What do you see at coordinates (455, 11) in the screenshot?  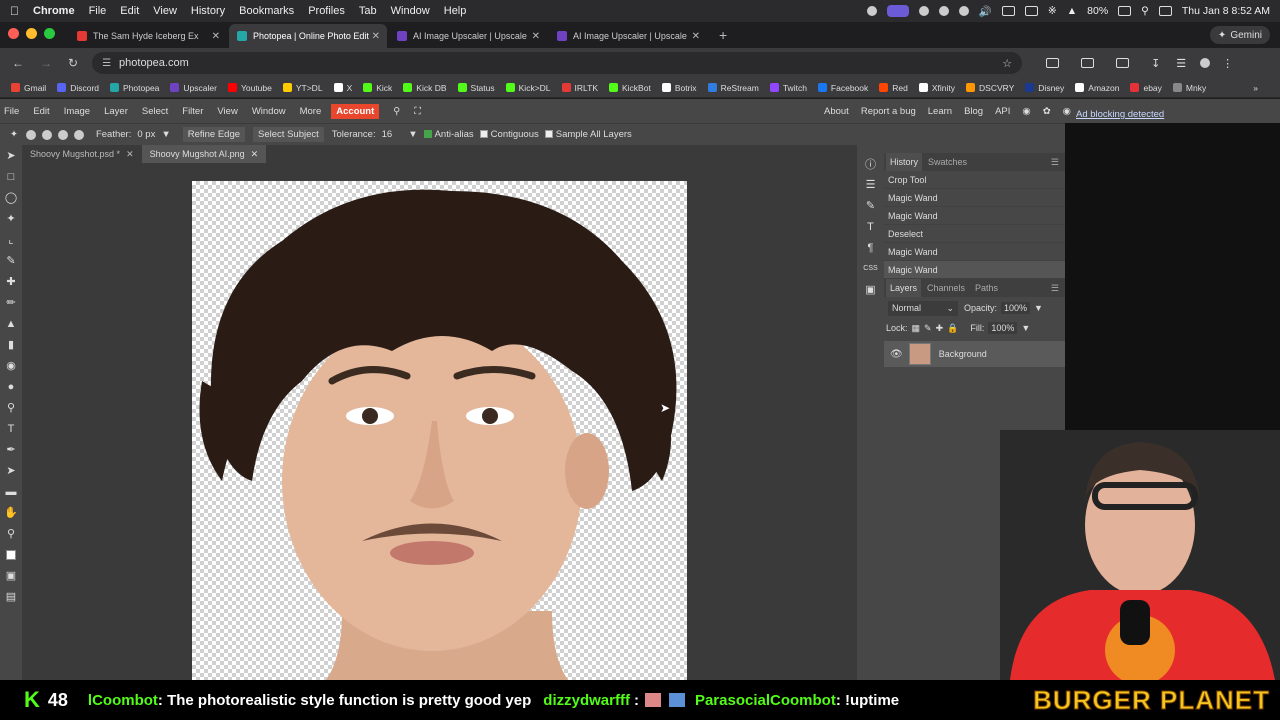 I see `menu-help: Help` at bounding box center [455, 11].